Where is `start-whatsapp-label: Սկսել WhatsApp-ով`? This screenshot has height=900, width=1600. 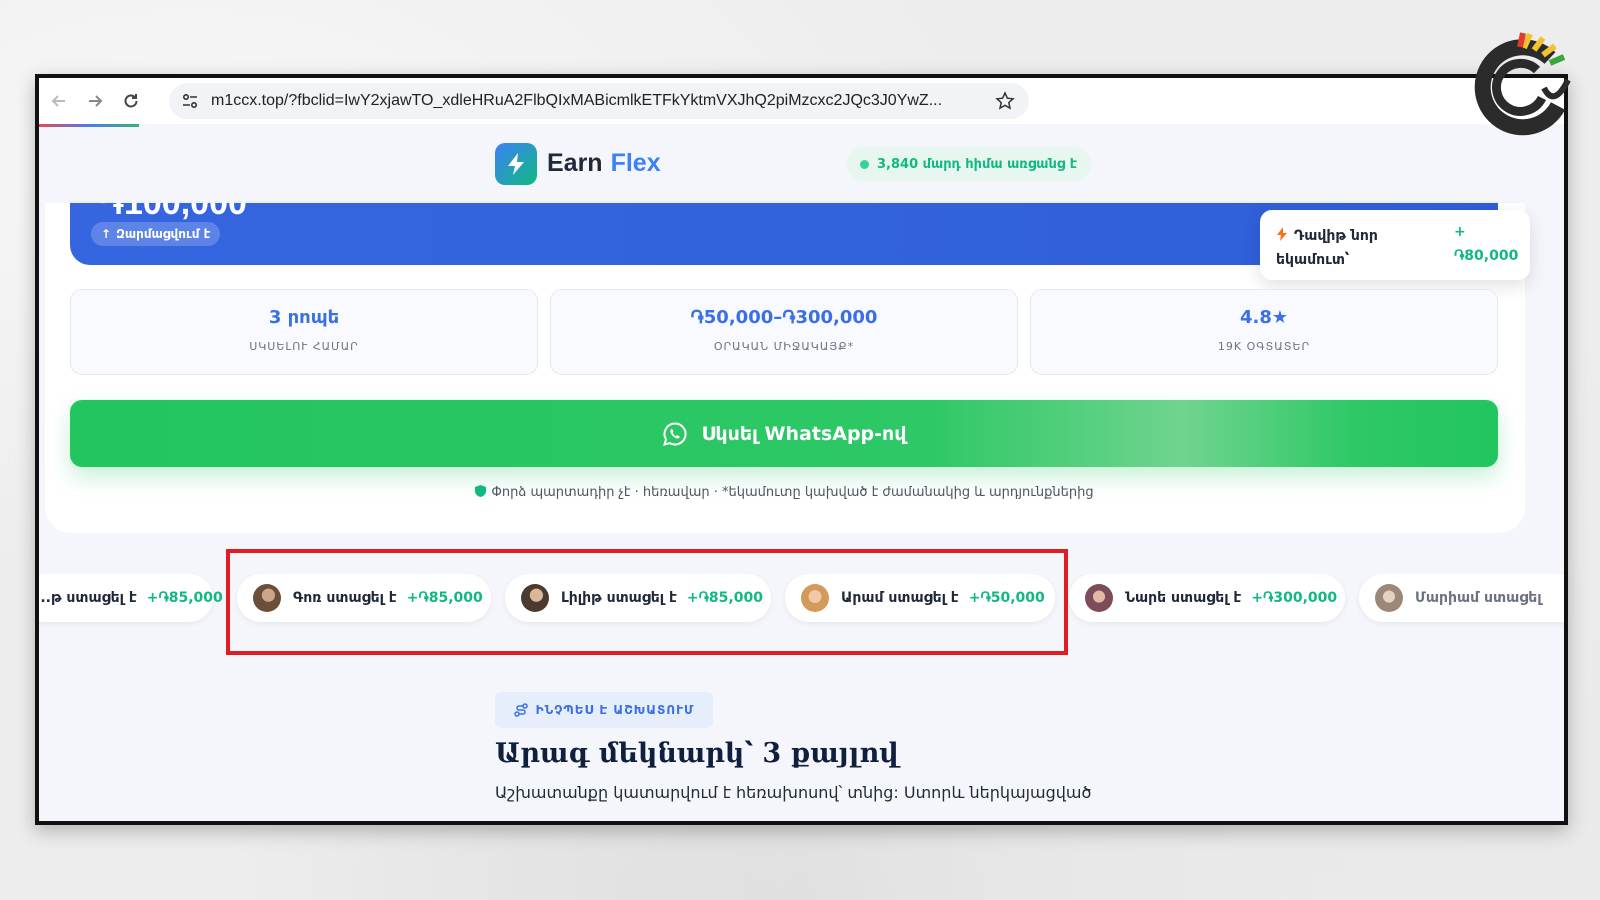 start-whatsapp-label: Սկսել WhatsApp-ով is located at coordinates (804, 433).